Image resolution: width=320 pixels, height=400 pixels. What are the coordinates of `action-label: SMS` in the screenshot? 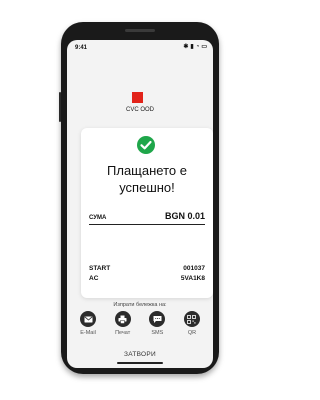 It's located at (157, 333).